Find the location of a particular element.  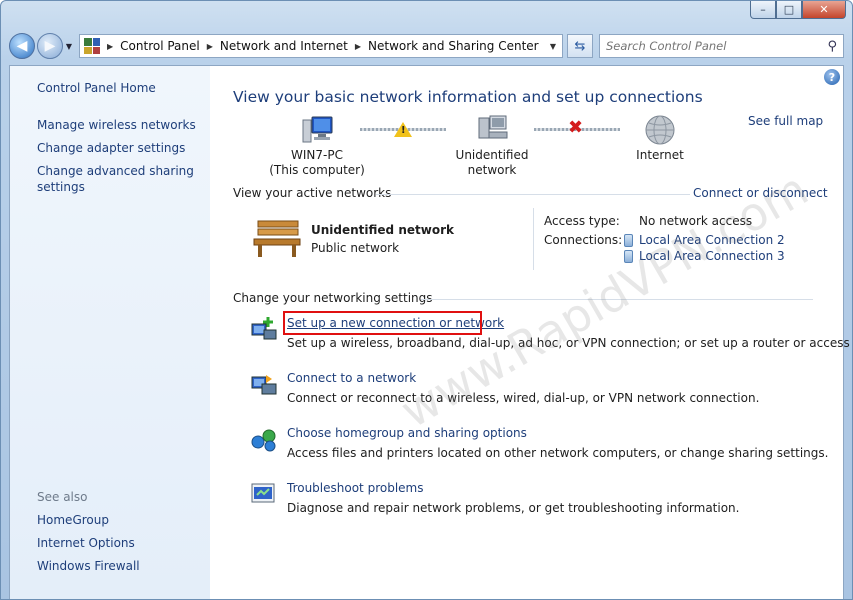

computer-name: WIN7-PC is located at coordinates (317, 155).